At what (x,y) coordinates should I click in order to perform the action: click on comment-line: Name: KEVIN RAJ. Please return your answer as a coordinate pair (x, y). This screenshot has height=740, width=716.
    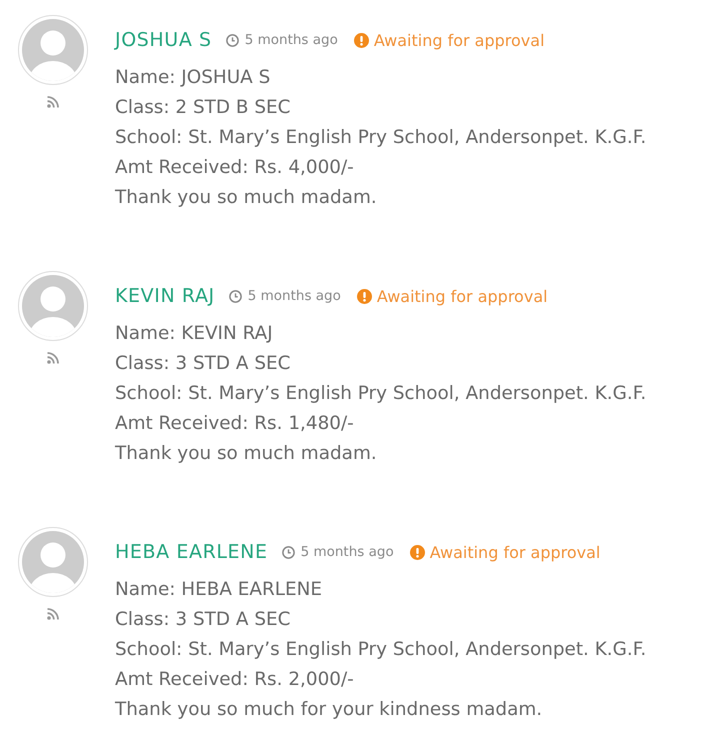
    Looking at the image, I should click on (194, 334).